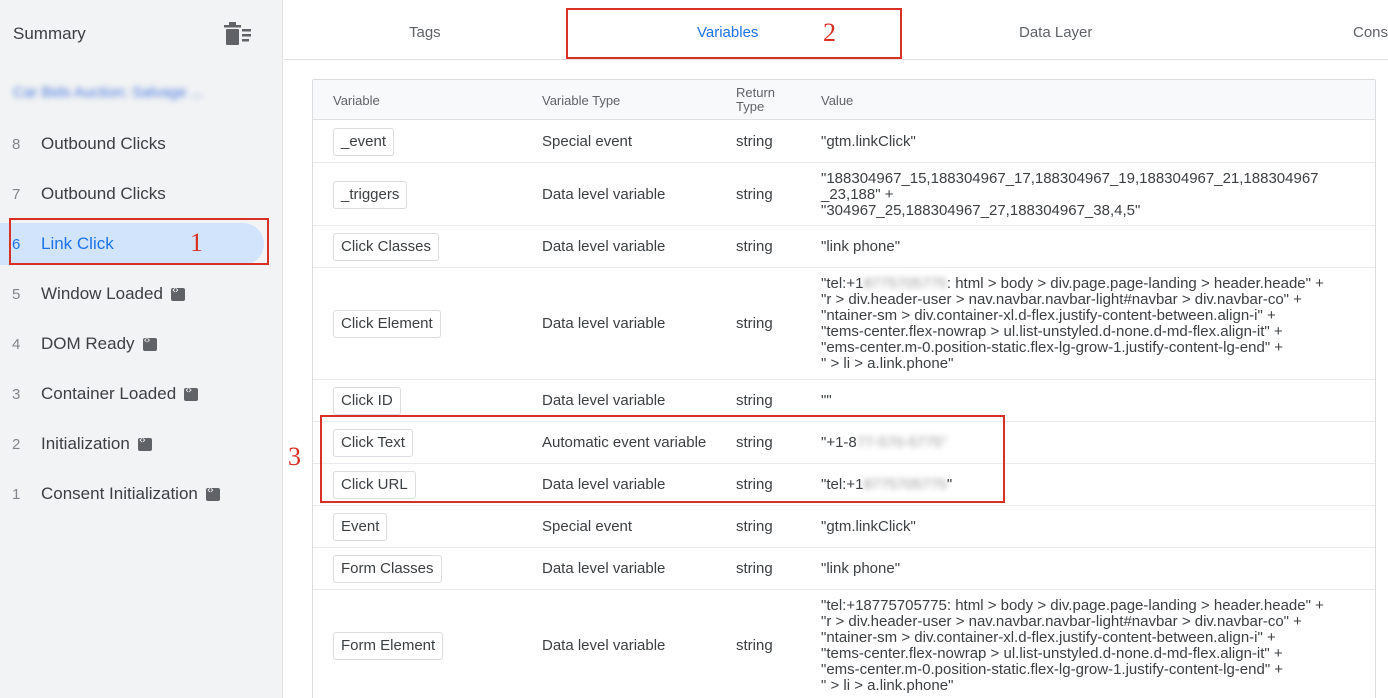 The image size is (1388, 698). What do you see at coordinates (238, 34) in the screenshot?
I see `clear-messages-icon` at bounding box center [238, 34].